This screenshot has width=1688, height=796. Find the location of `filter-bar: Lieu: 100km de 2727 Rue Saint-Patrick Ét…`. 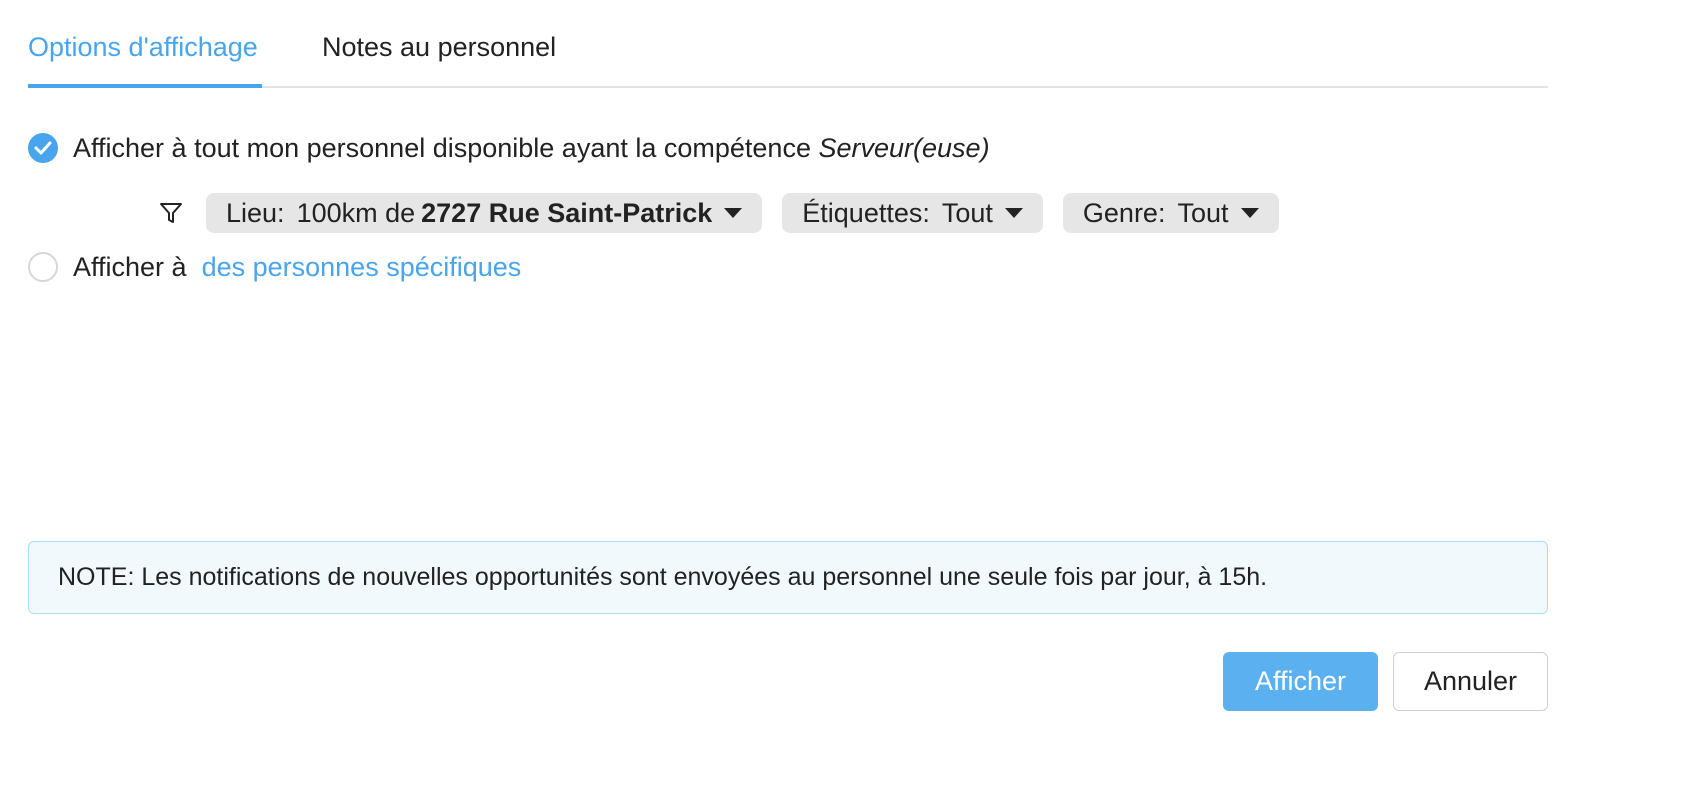

filter-bar: Lieu: 100km de 2727 Rue Saint-Patrick Ét… is located at coordinates (728, 213).